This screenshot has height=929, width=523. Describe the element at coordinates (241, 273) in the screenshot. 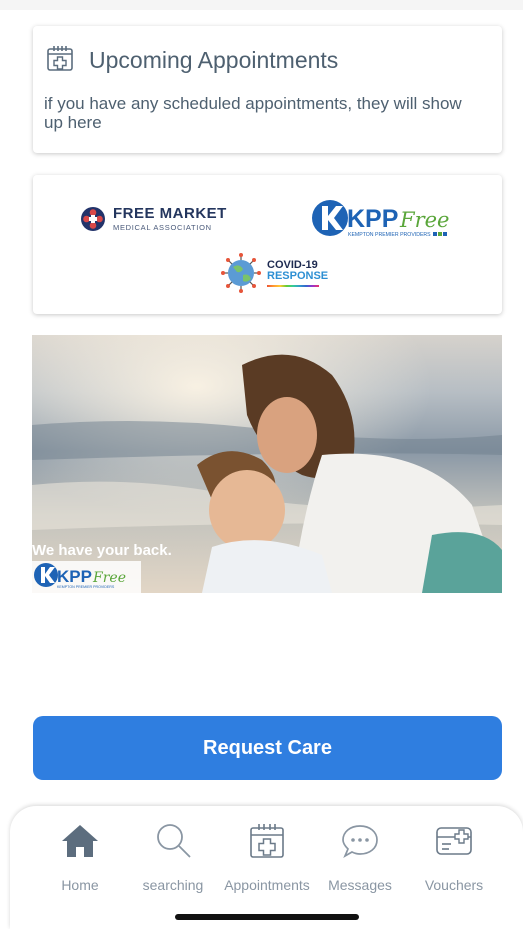

I see `globe-virus-icon` at that location.